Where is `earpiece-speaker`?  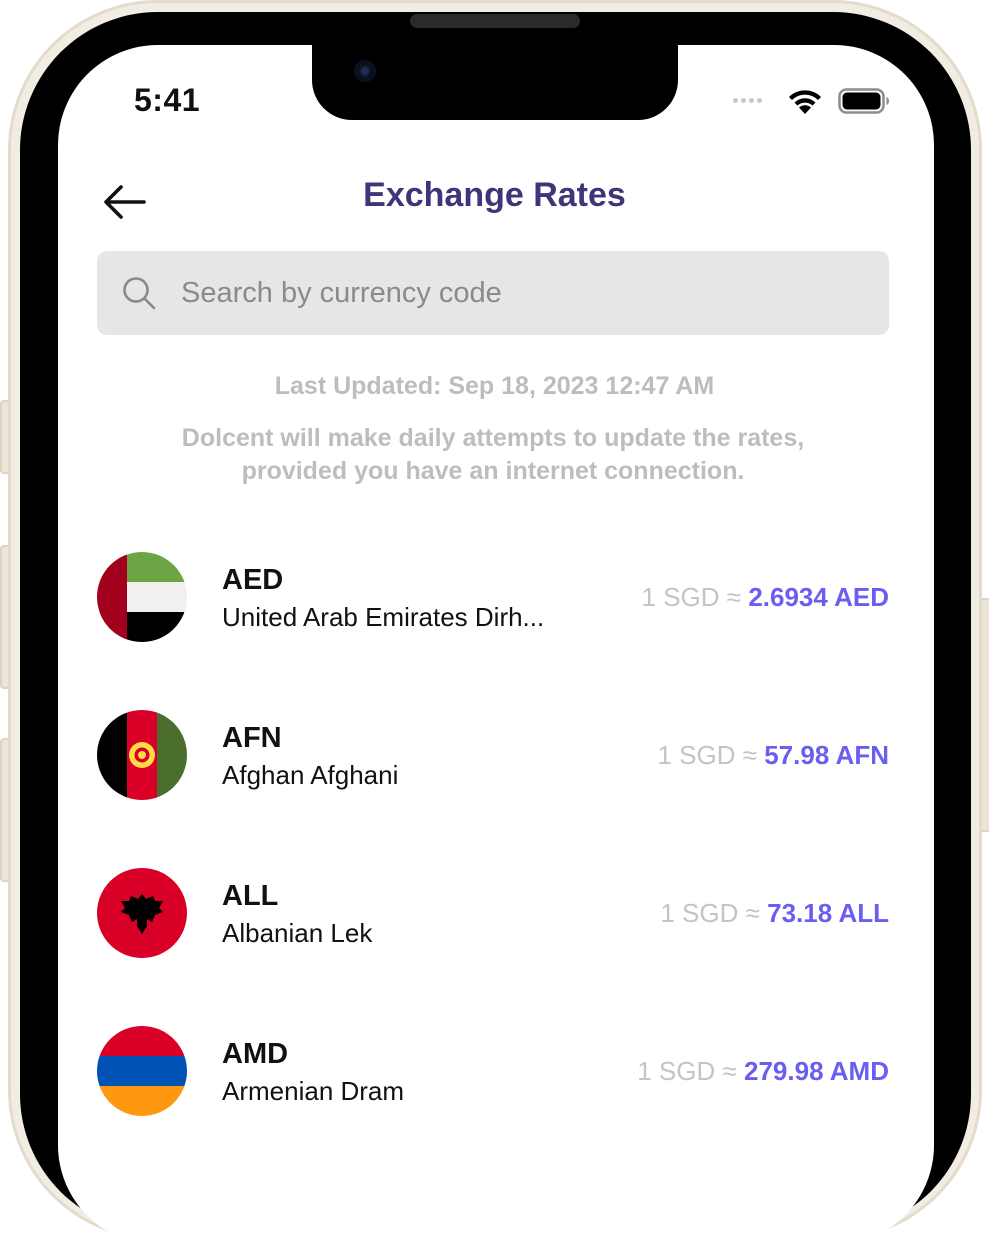 earpiece-speaker is located at coordinates (495, 21).